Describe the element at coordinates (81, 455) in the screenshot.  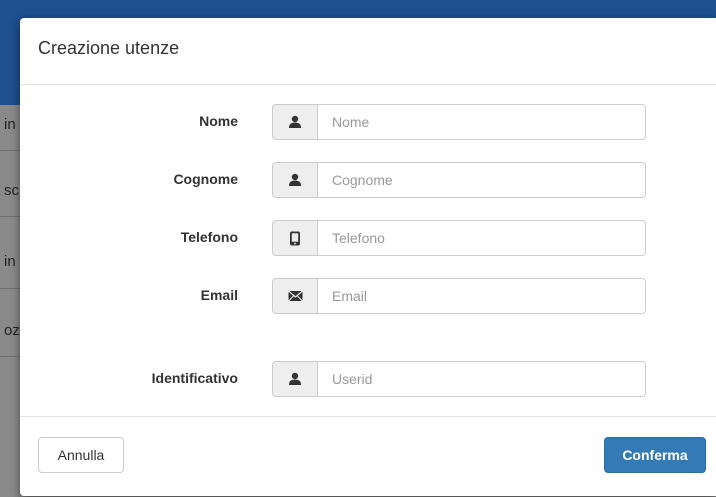
I see `cancel-button: Annulla` at that location.